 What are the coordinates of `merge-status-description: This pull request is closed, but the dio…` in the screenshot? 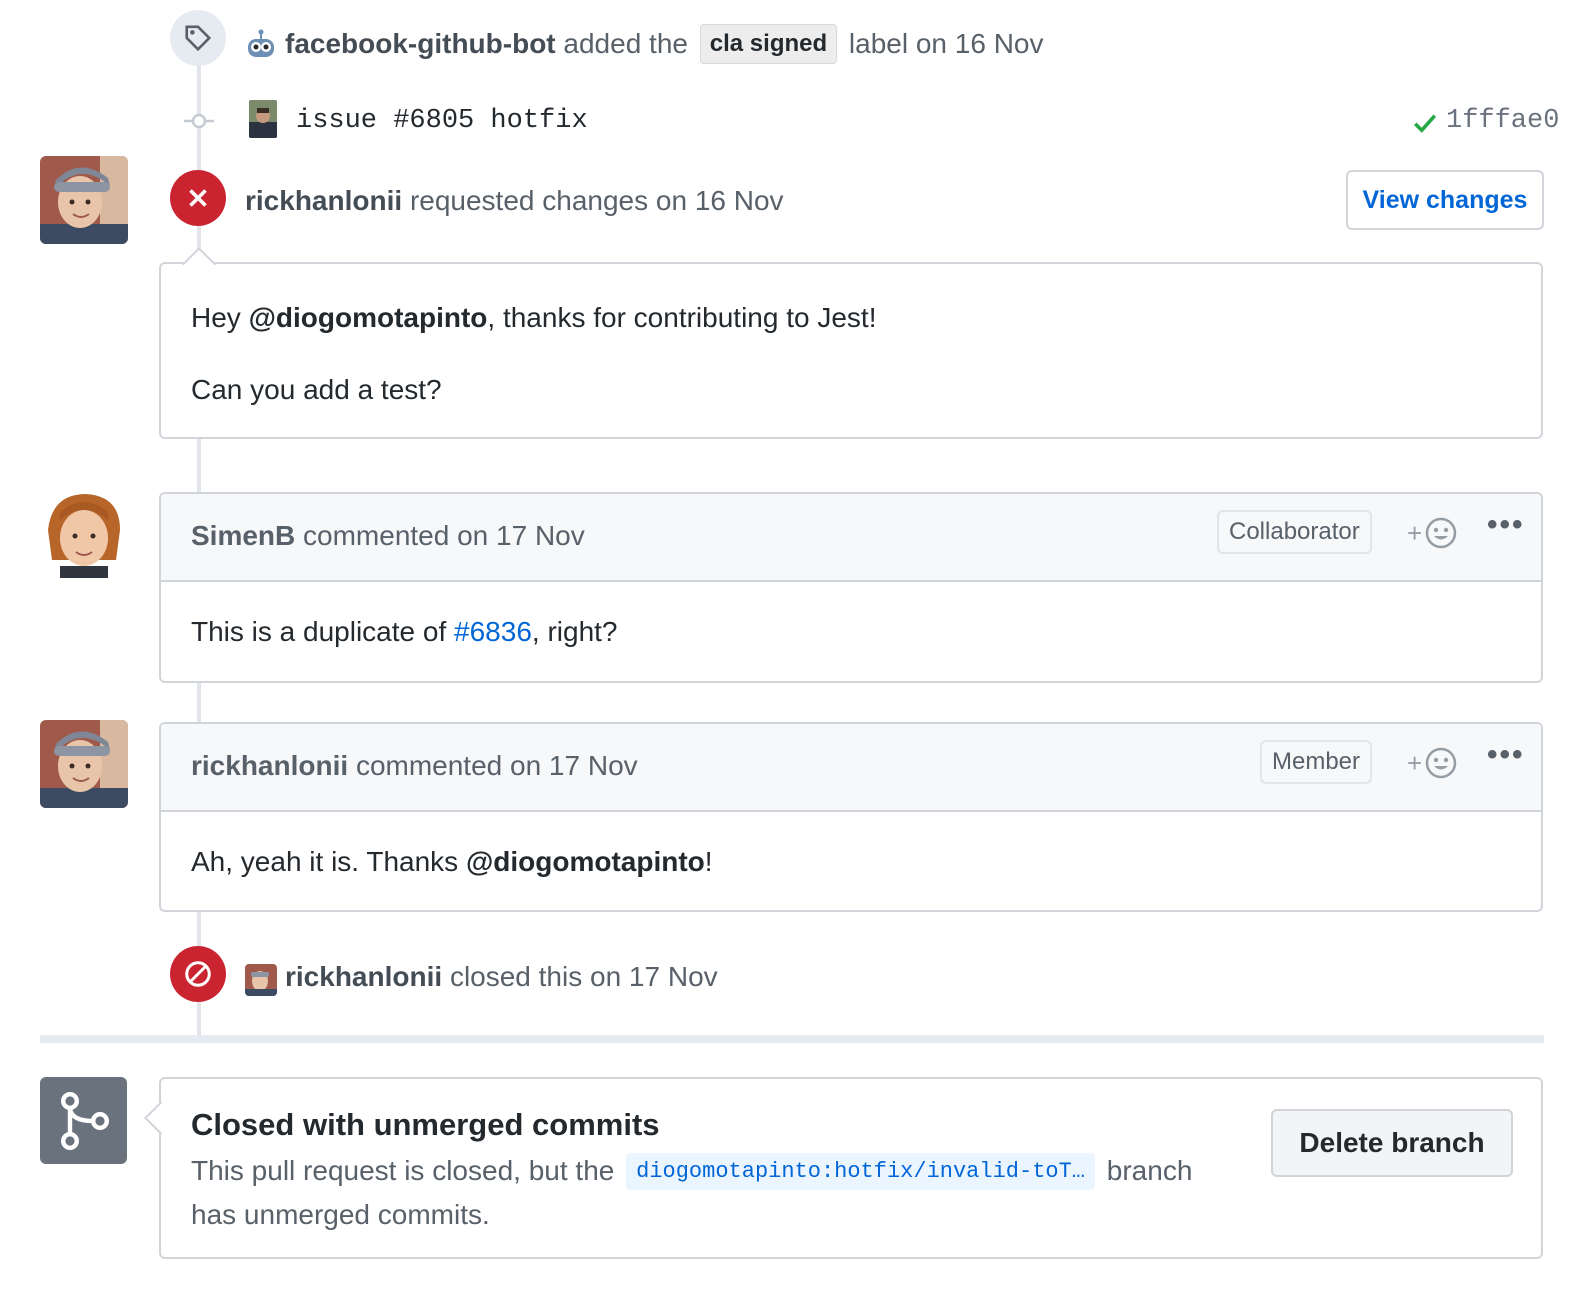 It's located at (691, 1171).